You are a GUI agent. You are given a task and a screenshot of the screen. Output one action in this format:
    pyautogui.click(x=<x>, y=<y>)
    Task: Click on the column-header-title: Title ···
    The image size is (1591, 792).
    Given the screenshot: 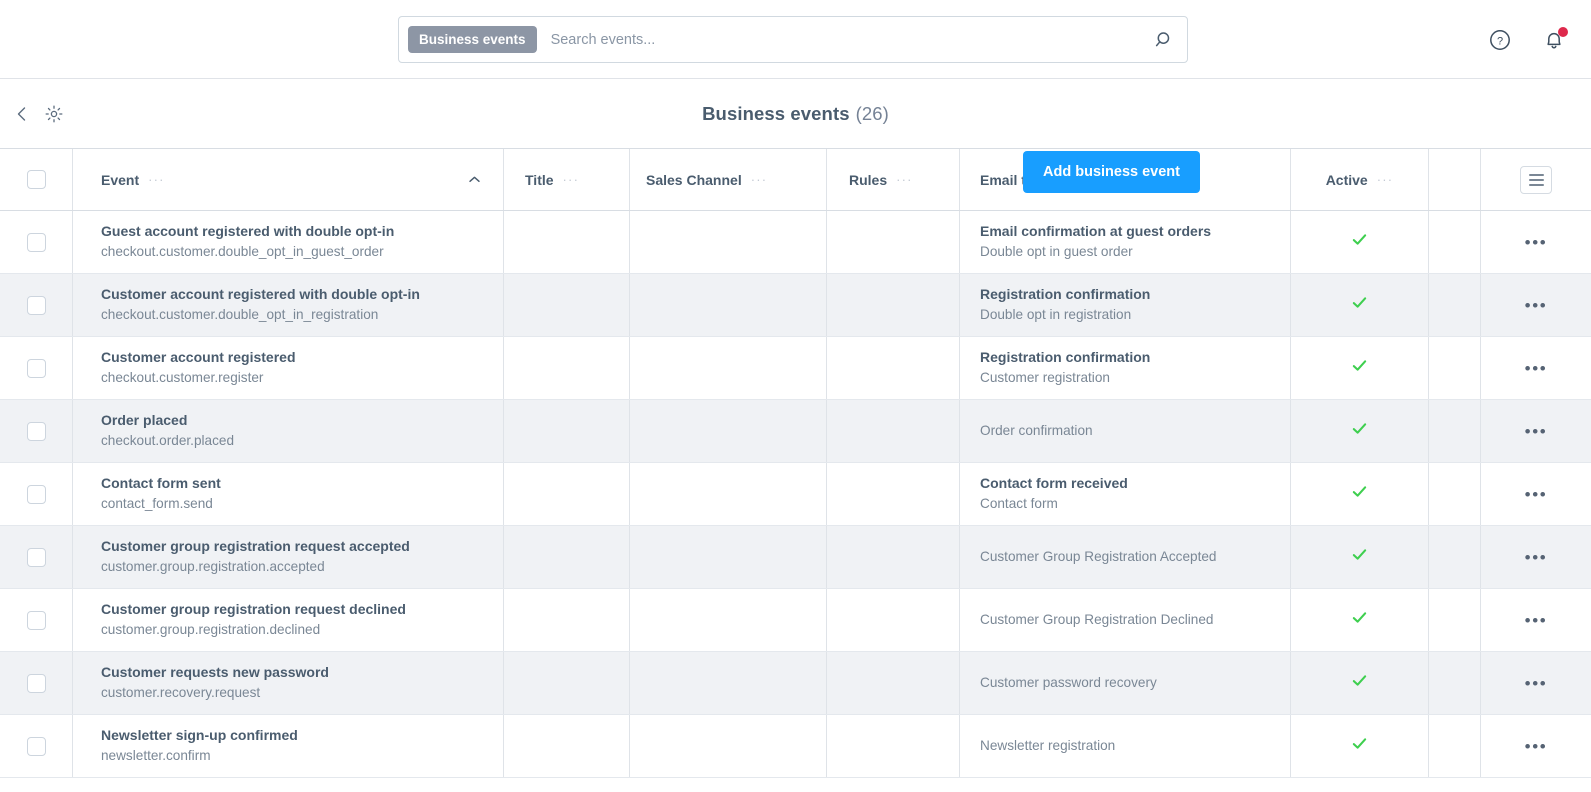 What is the action you would take?
    pyautogui.click(x=566, y=179)
    